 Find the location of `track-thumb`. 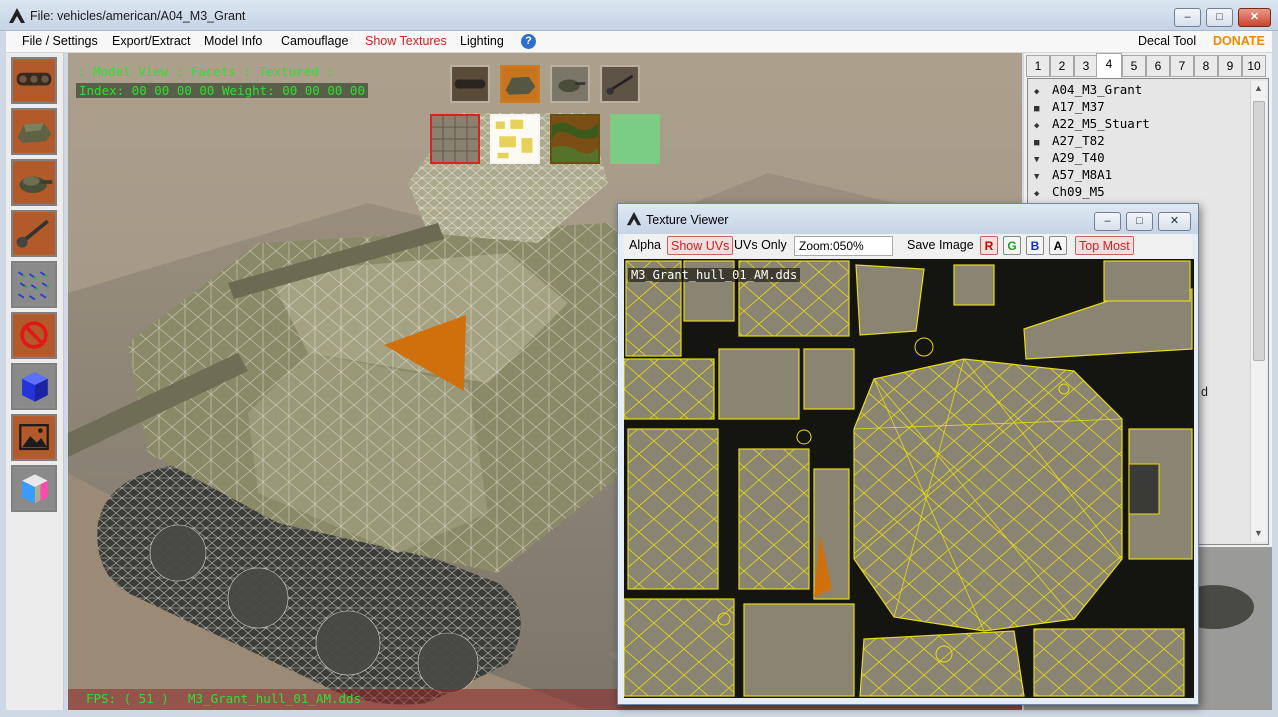

track-thumb is located at coordinates (470, 84).